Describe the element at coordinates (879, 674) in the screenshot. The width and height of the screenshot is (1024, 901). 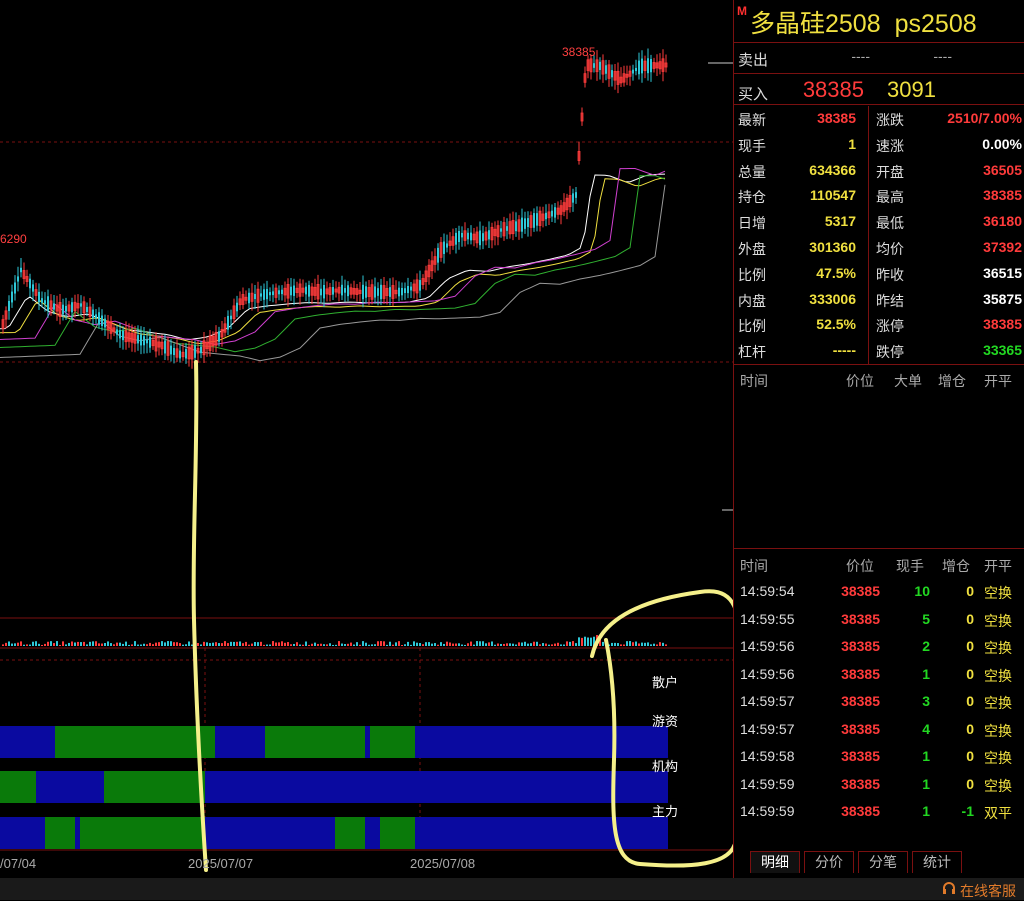
I see `tick-row: 14:59:56 38385 1 0 空换` at that location.